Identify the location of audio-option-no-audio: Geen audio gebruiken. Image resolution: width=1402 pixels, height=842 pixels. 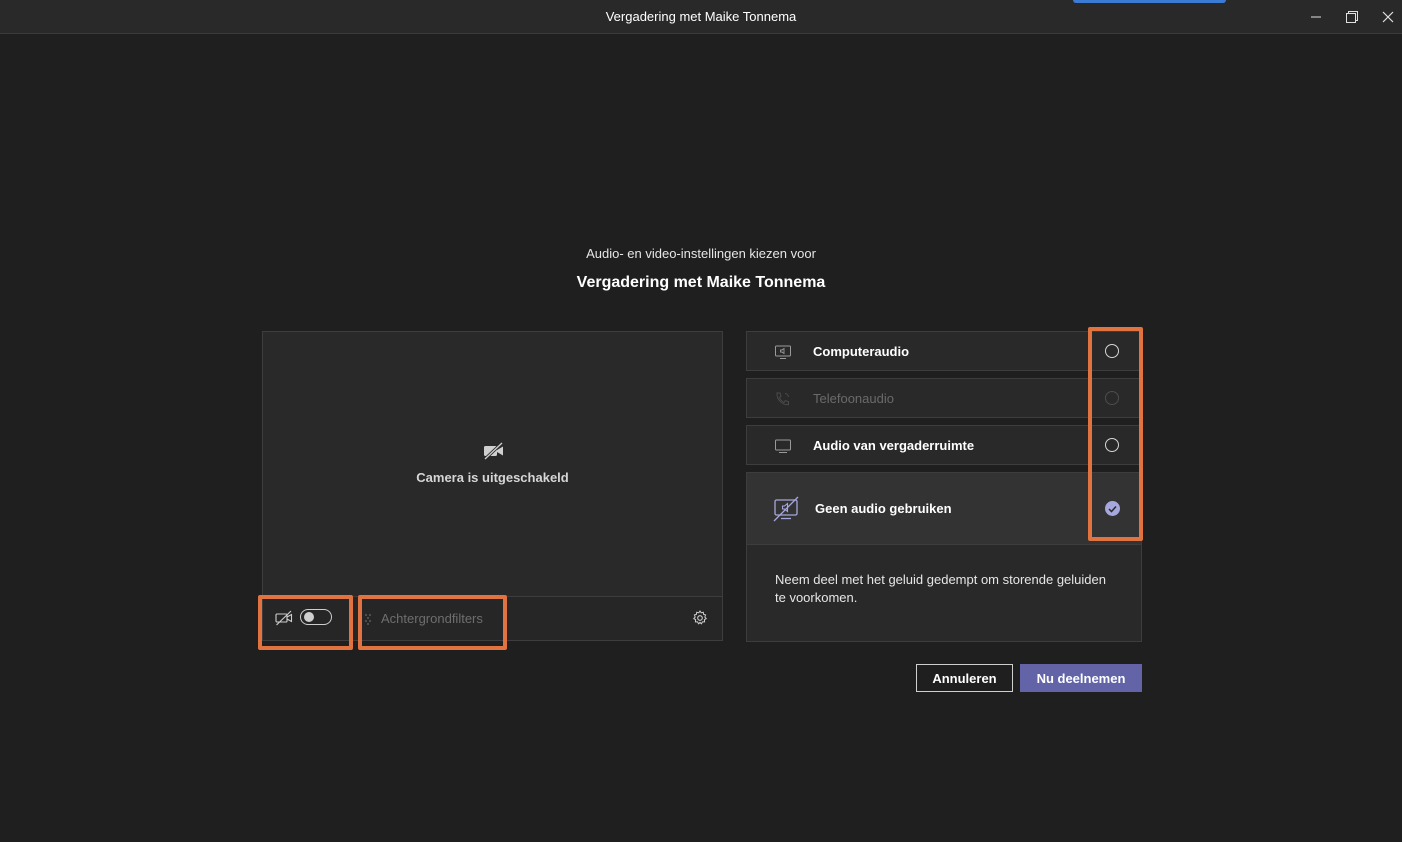
(944, 508).